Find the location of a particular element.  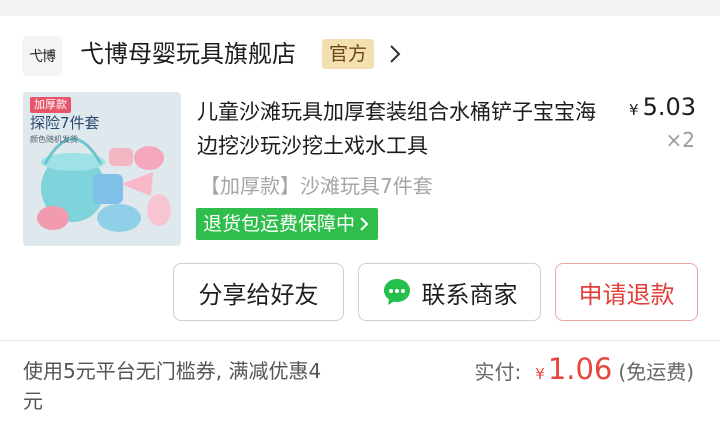

contact-seller-label: 联系商家 is located at coordinates (469, 294).